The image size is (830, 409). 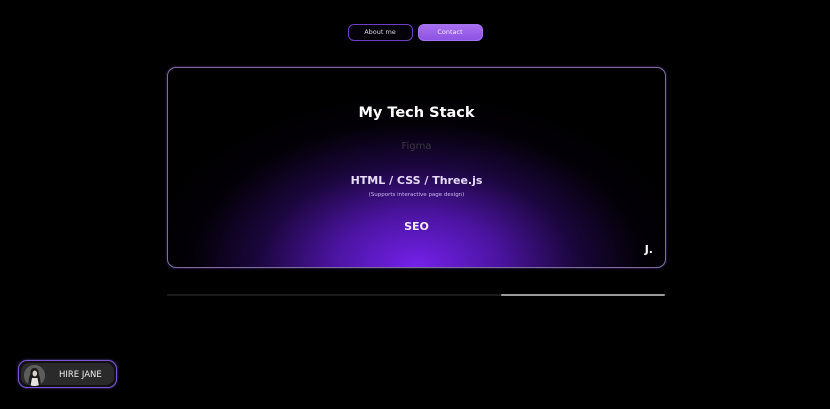 What do you see at coordinates (450, 32) in the screenshot?
I see `contact-button: Contact` at bounding box center [450, 32].